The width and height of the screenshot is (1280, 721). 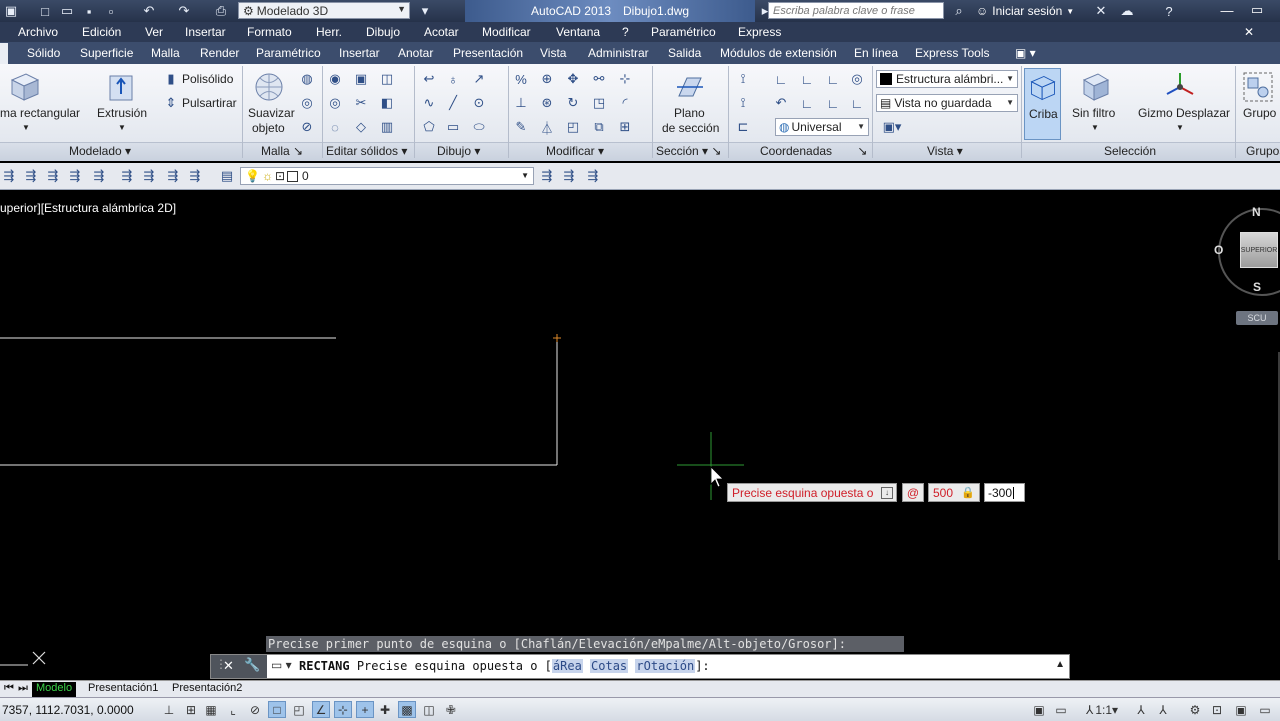 What do you see at coordinates (1257, 318) in the screenshot?
I see `ucs-menu-button: SCU` at bounding box center [1257, 318].